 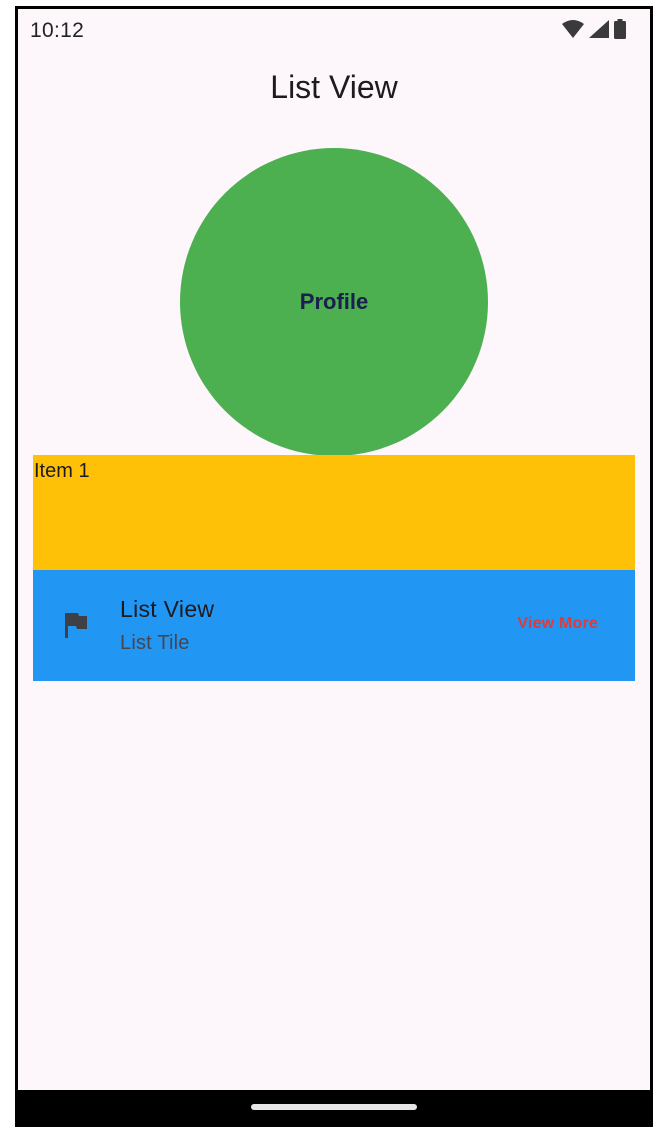 What do you see at coordinates (573, 29) in the screenshot?
I see `wifi-icon` at bounding box center [573, 29].